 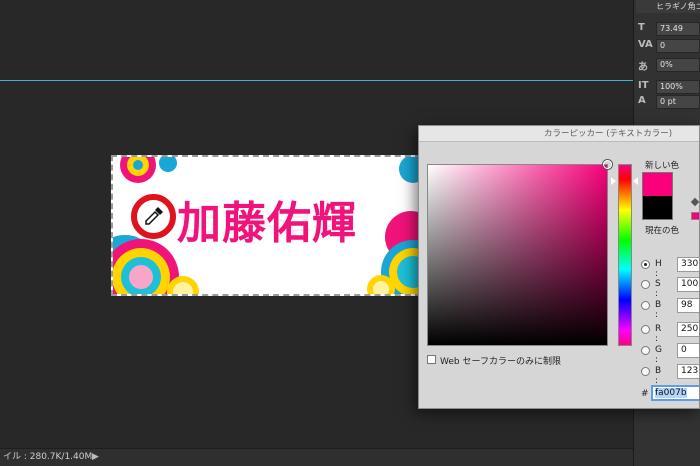 I want to click on green-radio, so click(x=645, y=350).